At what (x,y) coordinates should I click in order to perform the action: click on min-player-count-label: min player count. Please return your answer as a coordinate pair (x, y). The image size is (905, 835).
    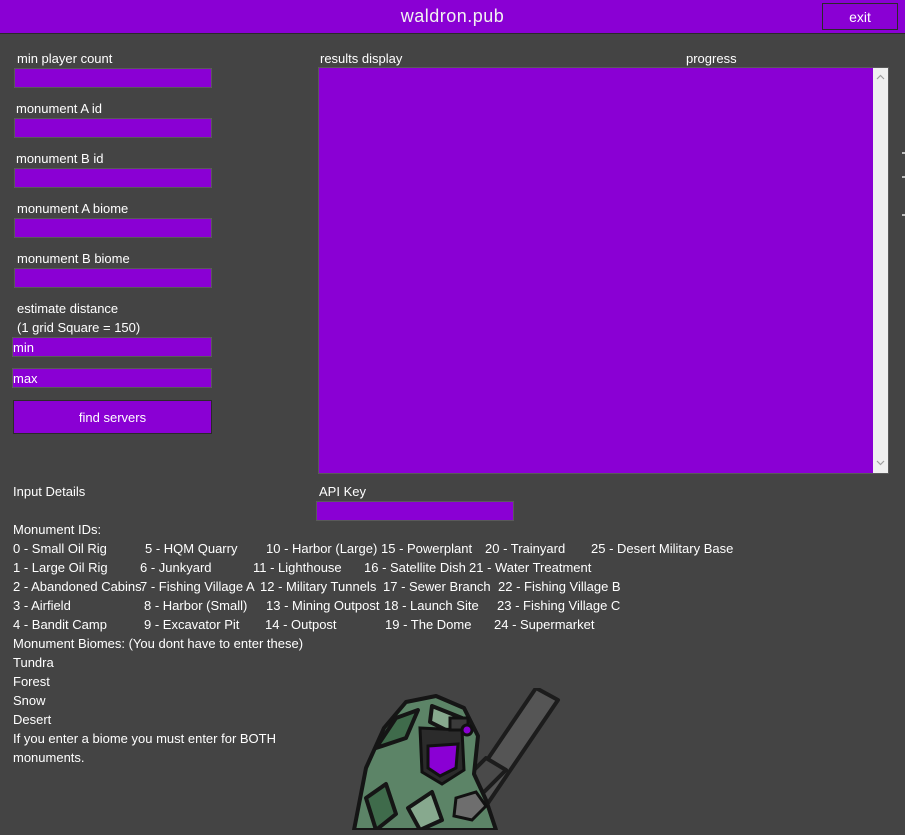
    Looking at the image, I should click on (65, 58).